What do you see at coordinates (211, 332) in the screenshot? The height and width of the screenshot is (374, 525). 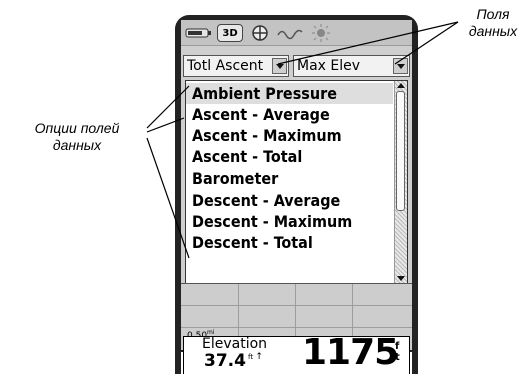 I see `scale-unit: mi` at bounding box center [211, 332].